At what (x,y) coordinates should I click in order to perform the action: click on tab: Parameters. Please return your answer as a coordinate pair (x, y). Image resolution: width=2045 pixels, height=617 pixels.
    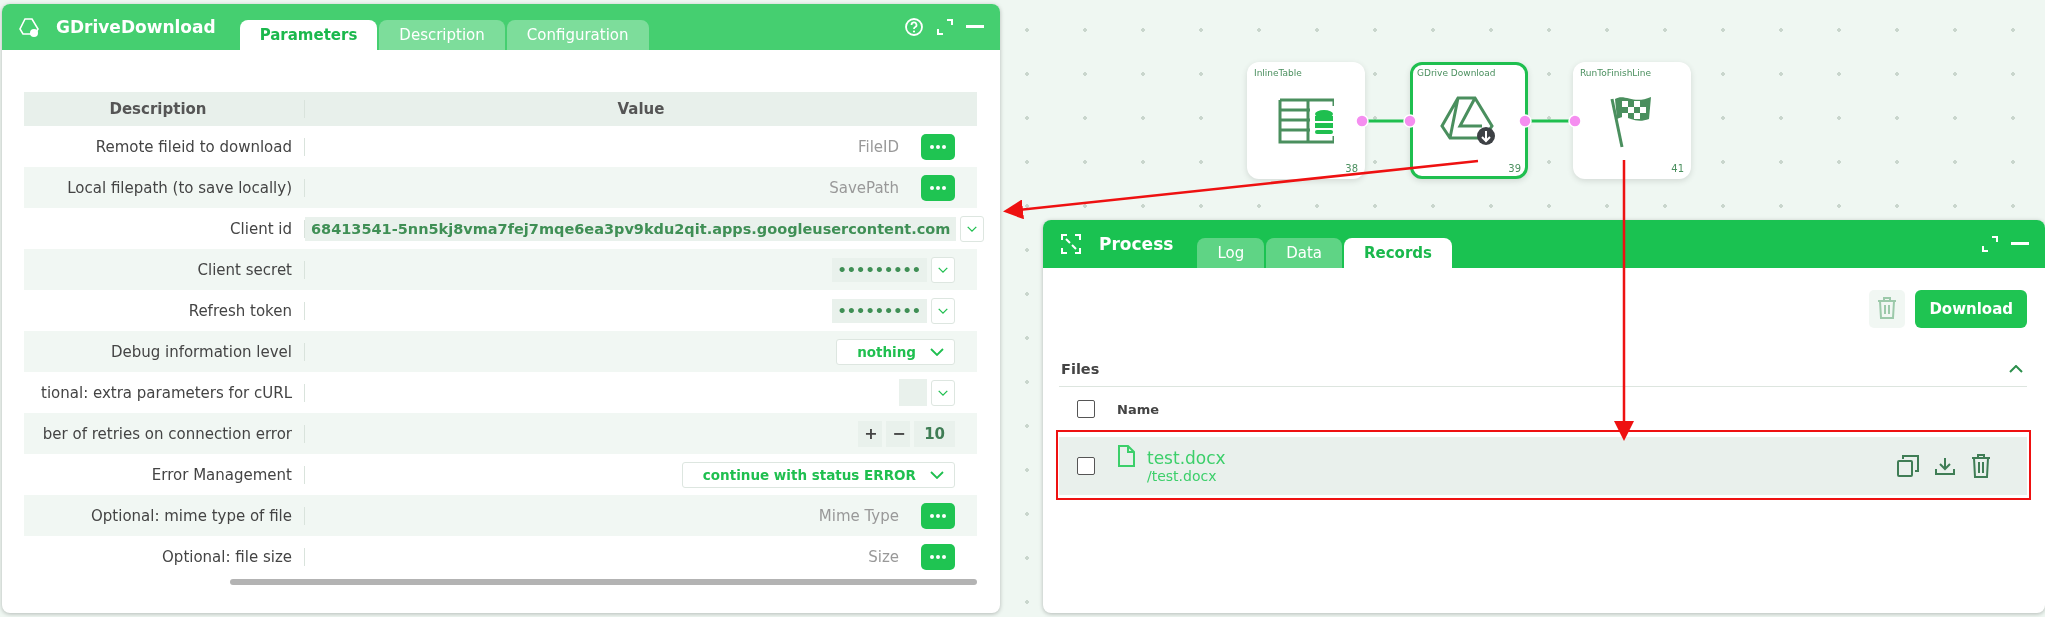
    Looking at the image, I should click on (308, 35).